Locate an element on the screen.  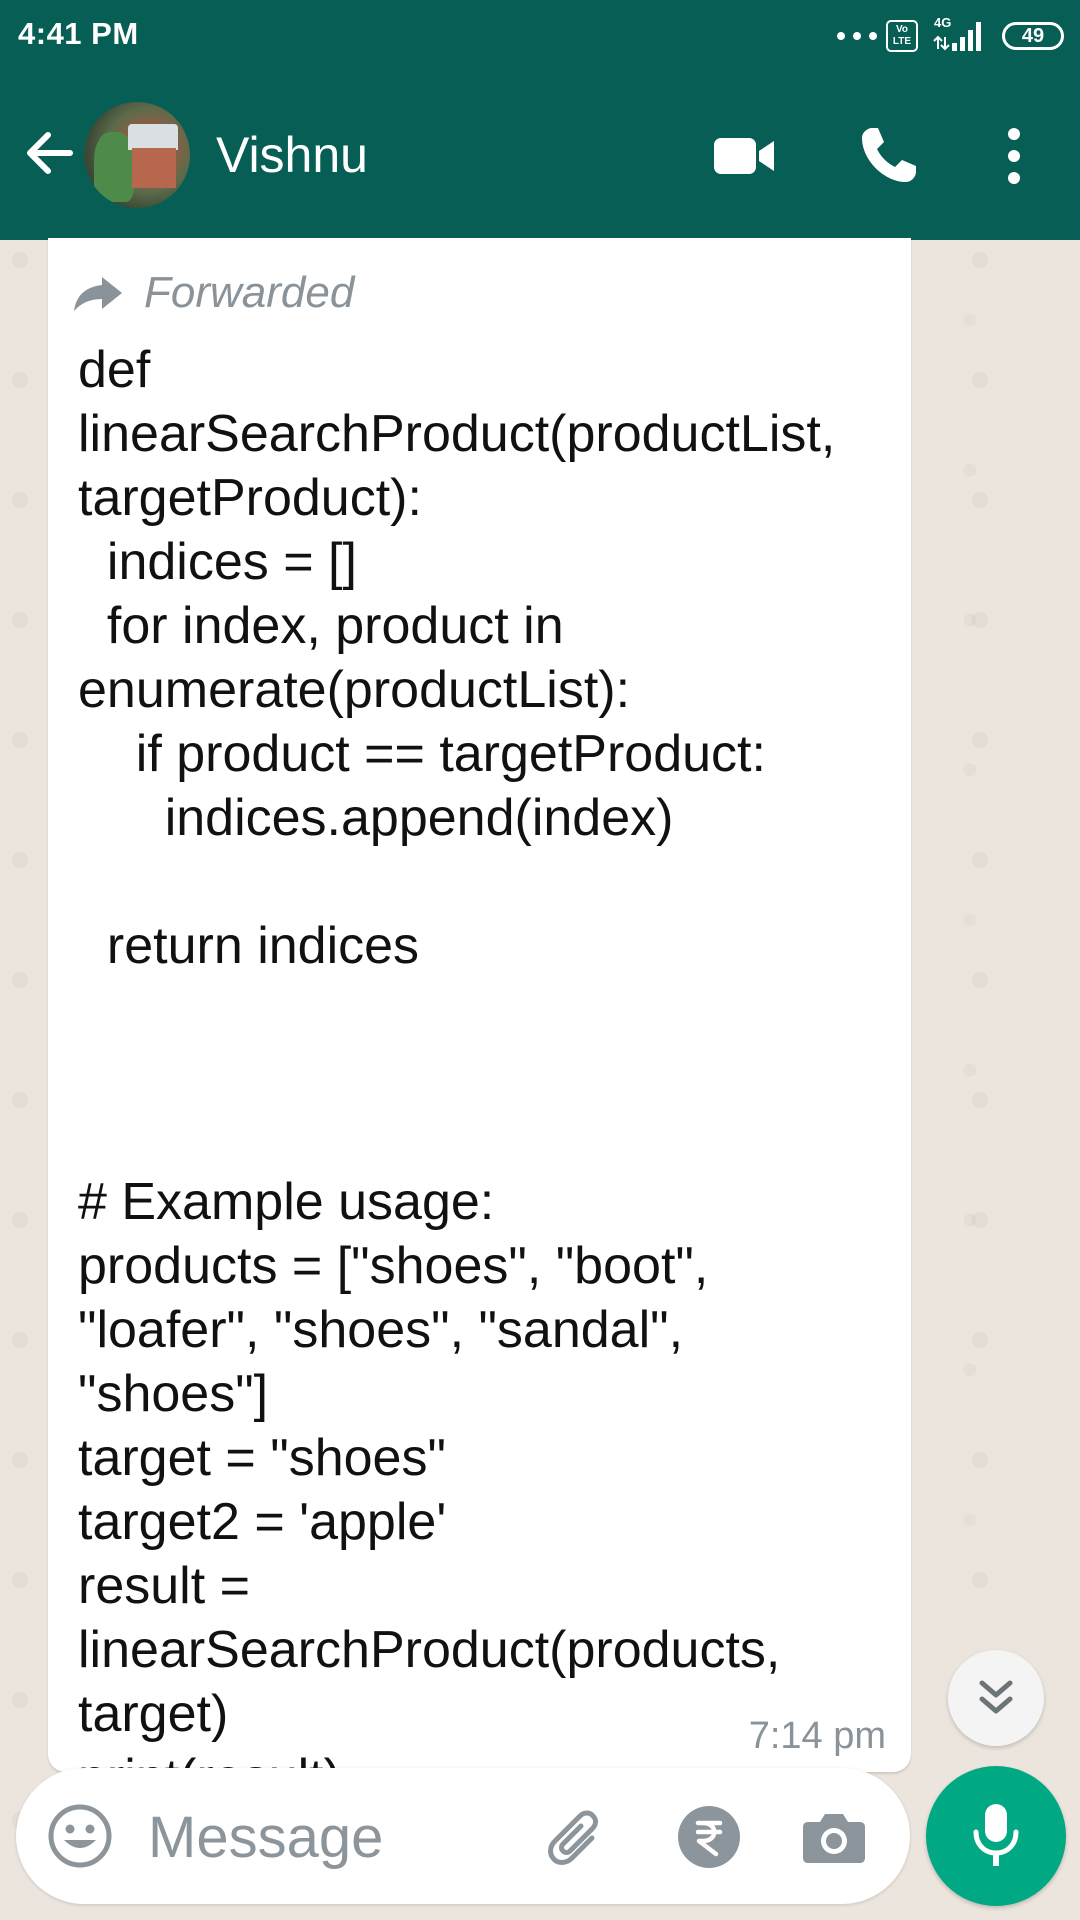
message-composer is located at coordinates (463, 1836).